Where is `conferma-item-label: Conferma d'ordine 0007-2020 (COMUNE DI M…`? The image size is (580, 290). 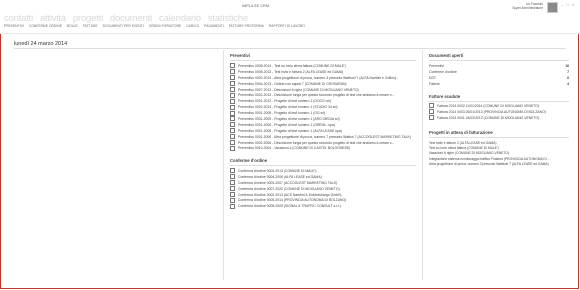 conferma-item-label: Conferma d'ordine 0007-2020 (COMUNE DI M… is located at coordinates (289, 188).